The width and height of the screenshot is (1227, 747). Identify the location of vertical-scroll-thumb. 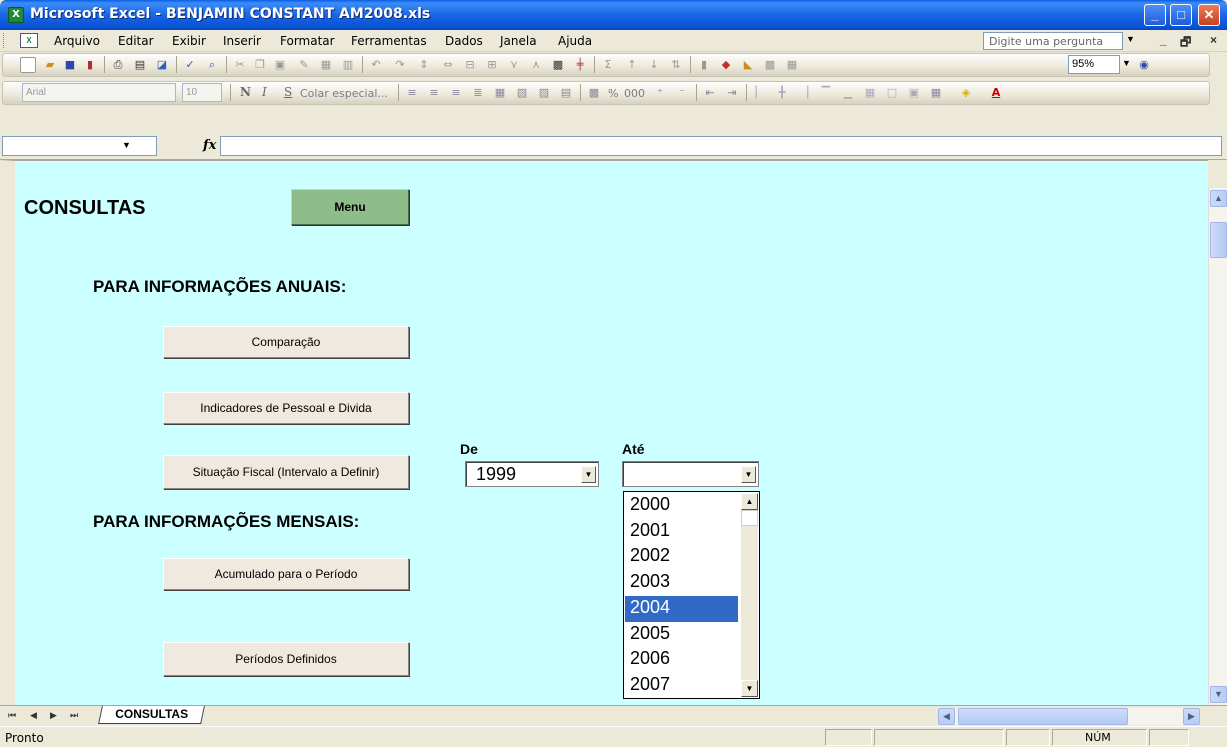
(1218, 240).